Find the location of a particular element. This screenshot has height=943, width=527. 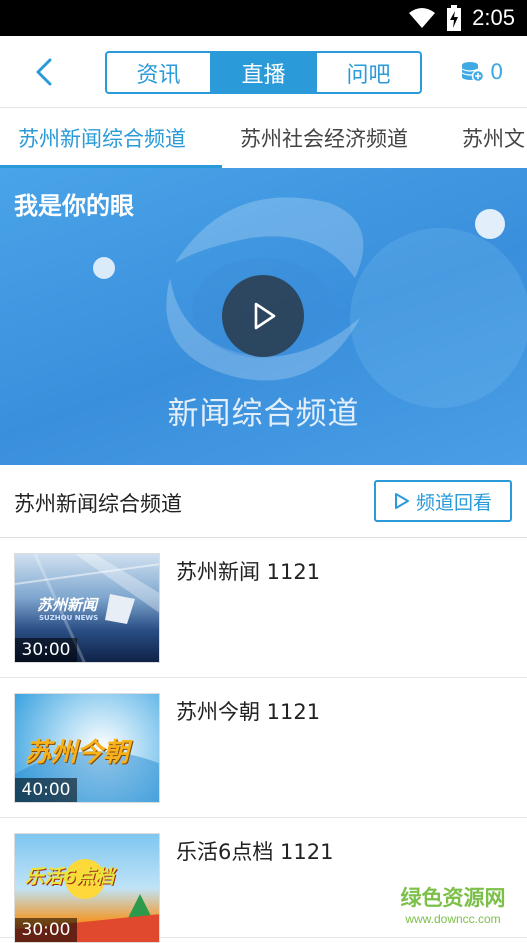

channel-tabs: 苏州新闻综合频道 苏州社会经济频道 苏州文 is located at coordinates (263, 138).